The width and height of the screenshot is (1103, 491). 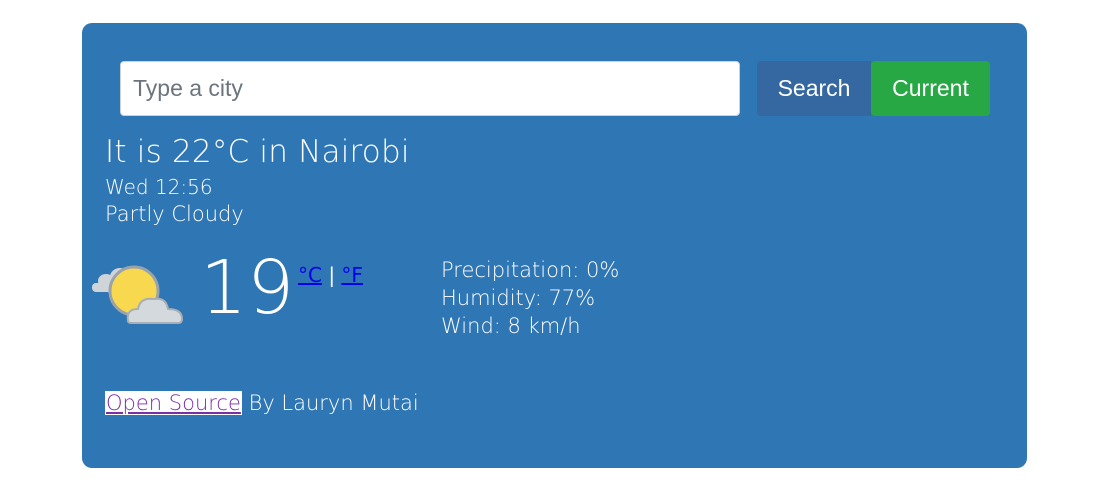 What do you see at coordinates (174, 214) in the screenshot?
I see `weather-description: Partly Cloudy` at bounding box center [174, 214].